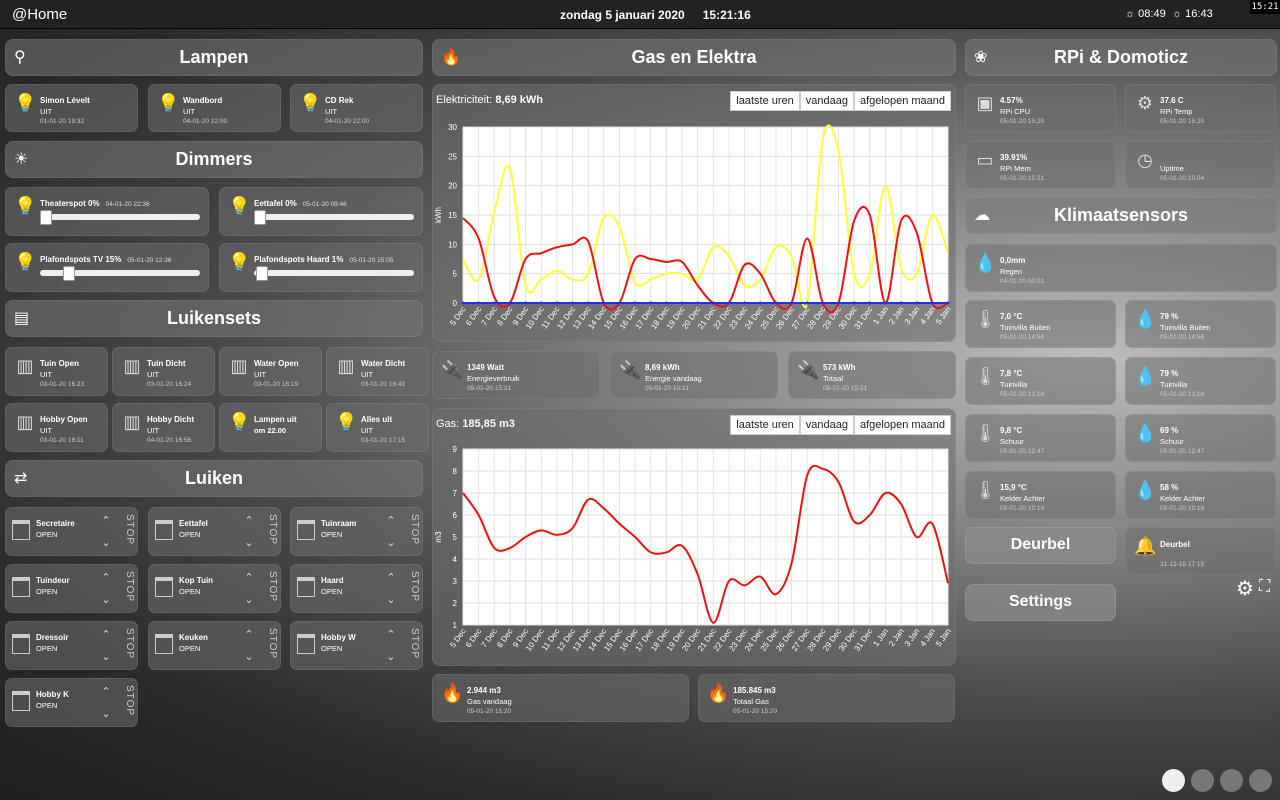  Describe the element at coordinates (377, 371) in the screenshot. I see `blindset-tile: ▥ Water Dicht UIT 03-01-20 16:43` at that location.